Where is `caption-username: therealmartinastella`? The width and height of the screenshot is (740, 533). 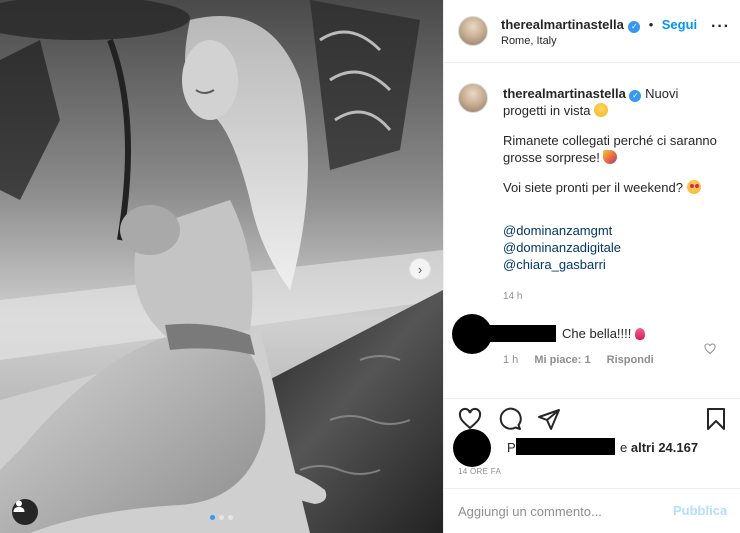
caption-username: therealmartinastella is located at coordinates (564, 93).